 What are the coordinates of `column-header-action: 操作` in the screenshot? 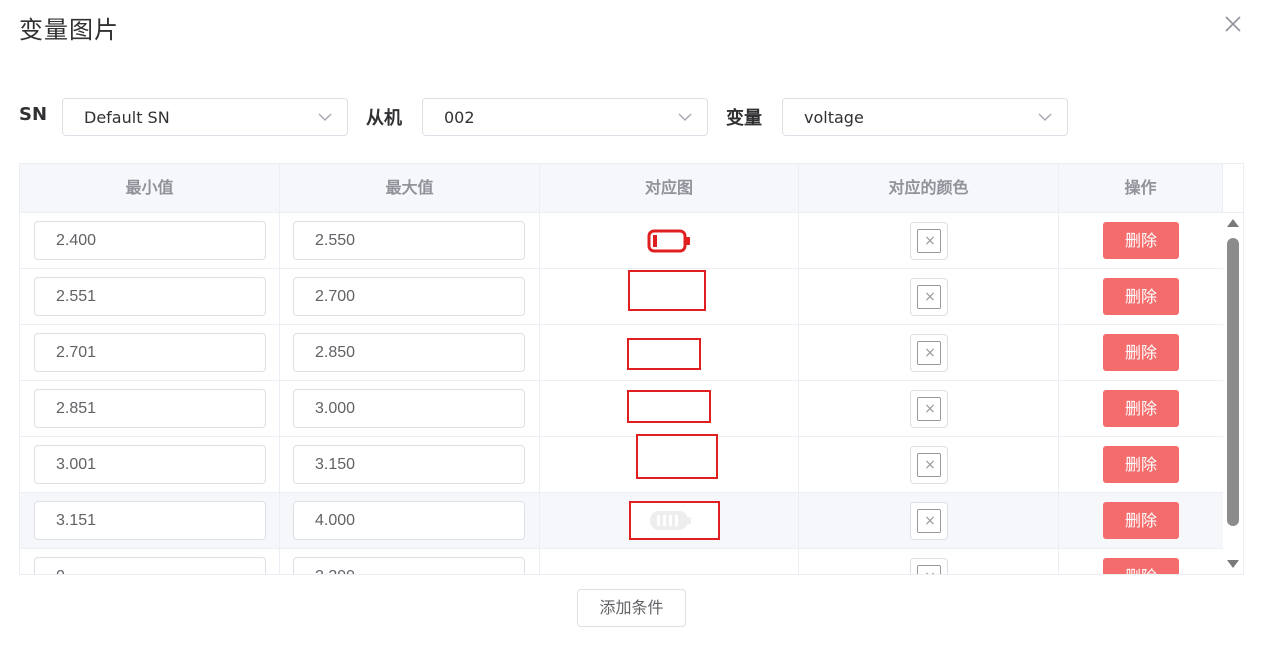 It's located at (1141, 188).